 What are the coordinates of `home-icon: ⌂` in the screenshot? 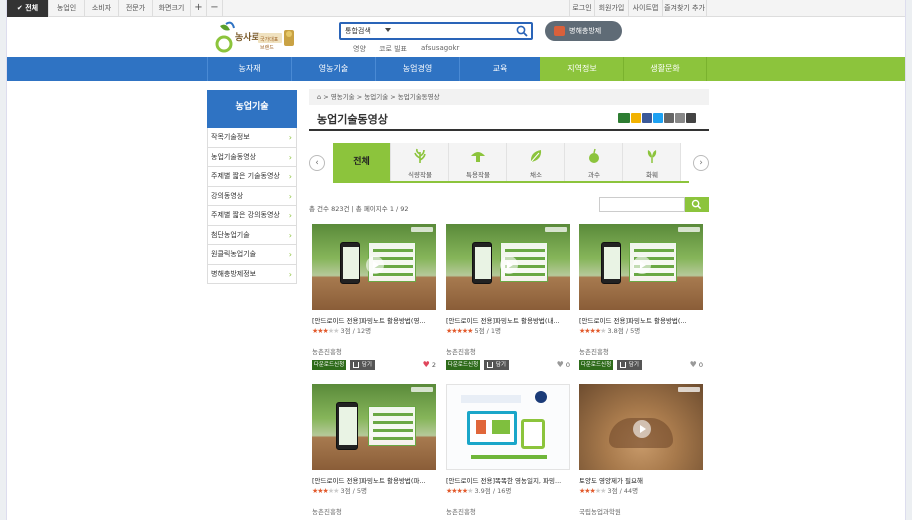 It's located at (319, 97).